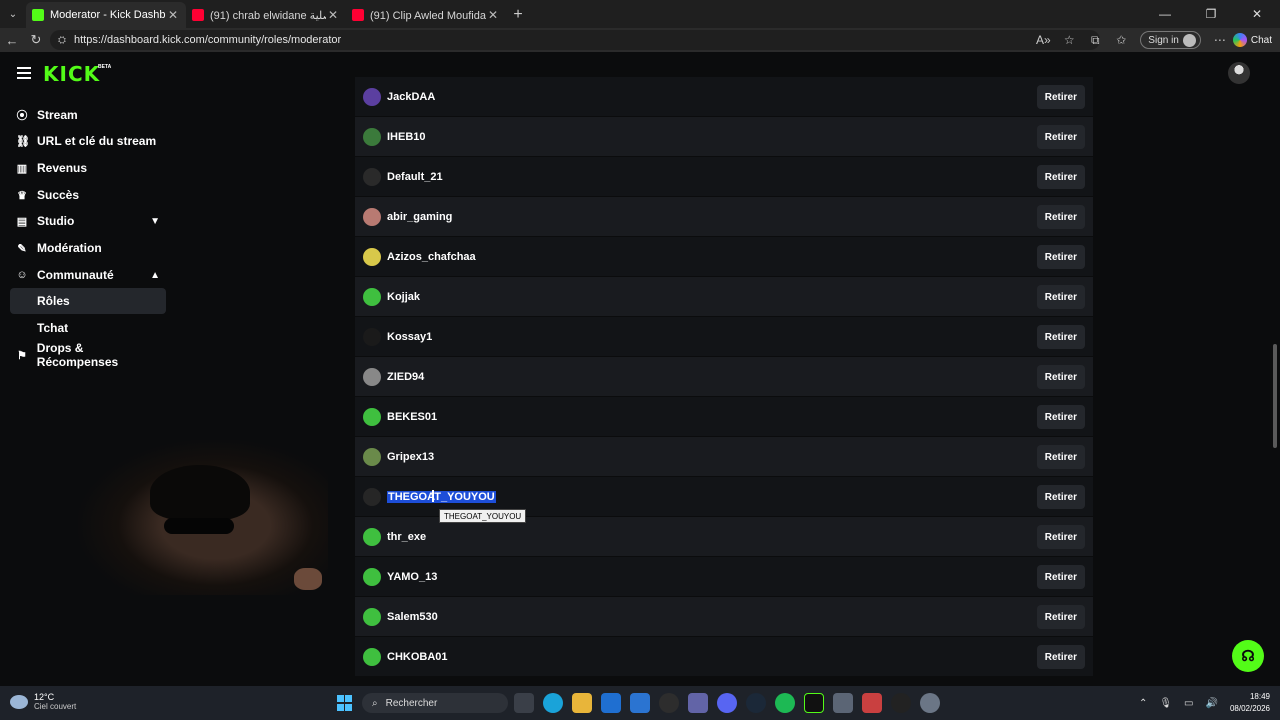  What do you see at coordinates (1170, 40) in the screenshot?
I see `sign-in-button: Sign in` at bounding box center [1170, 40].